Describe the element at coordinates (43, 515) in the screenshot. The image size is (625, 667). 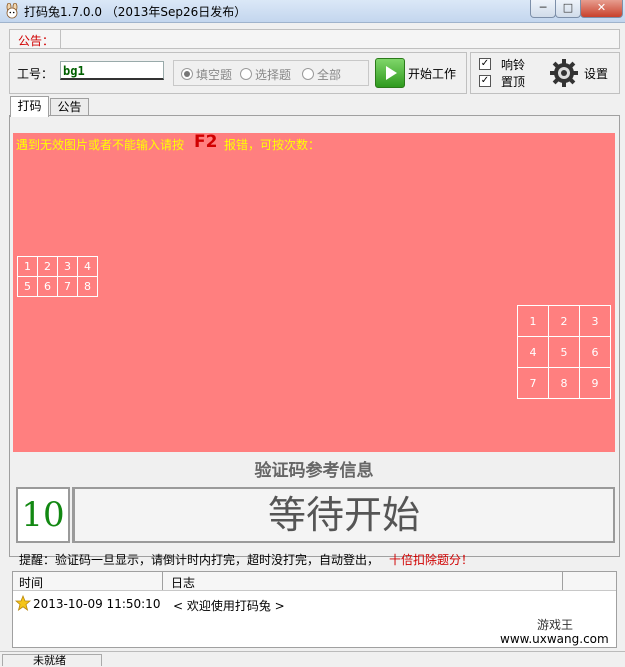
I see `countdown-timer: 10` at that location.